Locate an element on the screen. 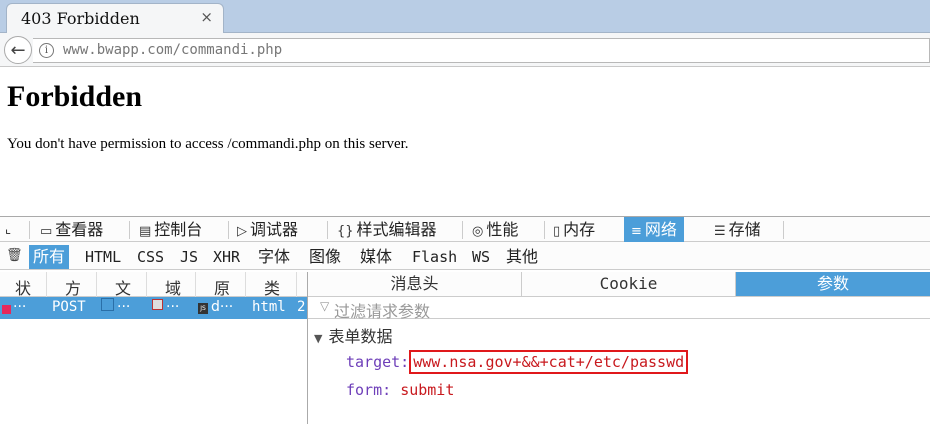  row-method: POST is located at coordinates (69, 307).